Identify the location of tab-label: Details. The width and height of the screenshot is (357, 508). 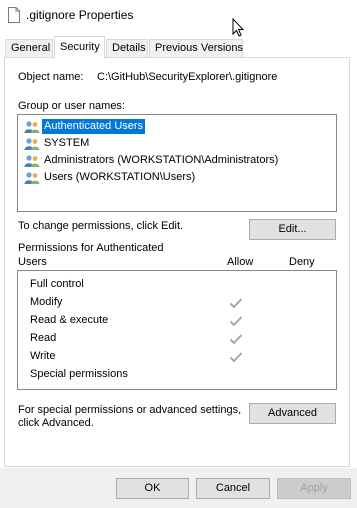
(129, 48).